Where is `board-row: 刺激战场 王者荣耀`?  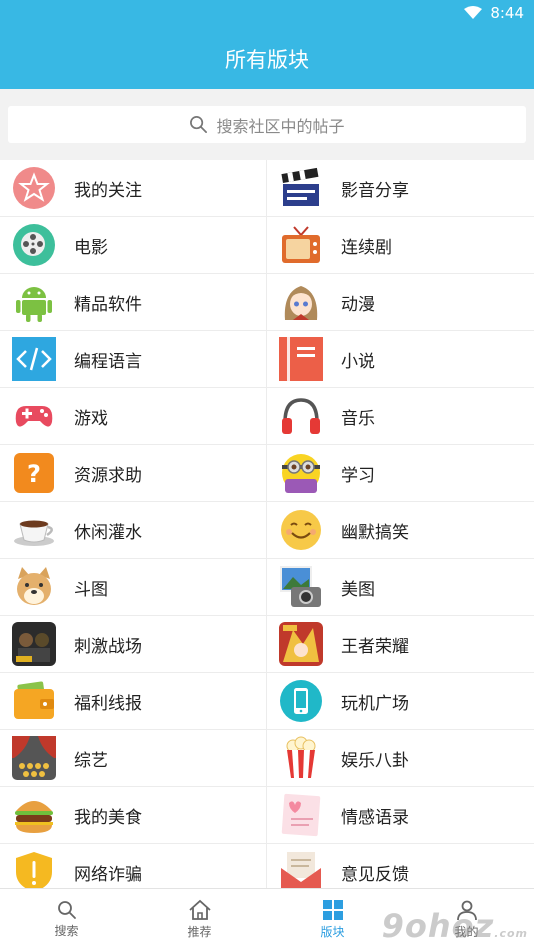 board-row: 刺激战场 王者荣耀 is located at coordinates (267, 644).